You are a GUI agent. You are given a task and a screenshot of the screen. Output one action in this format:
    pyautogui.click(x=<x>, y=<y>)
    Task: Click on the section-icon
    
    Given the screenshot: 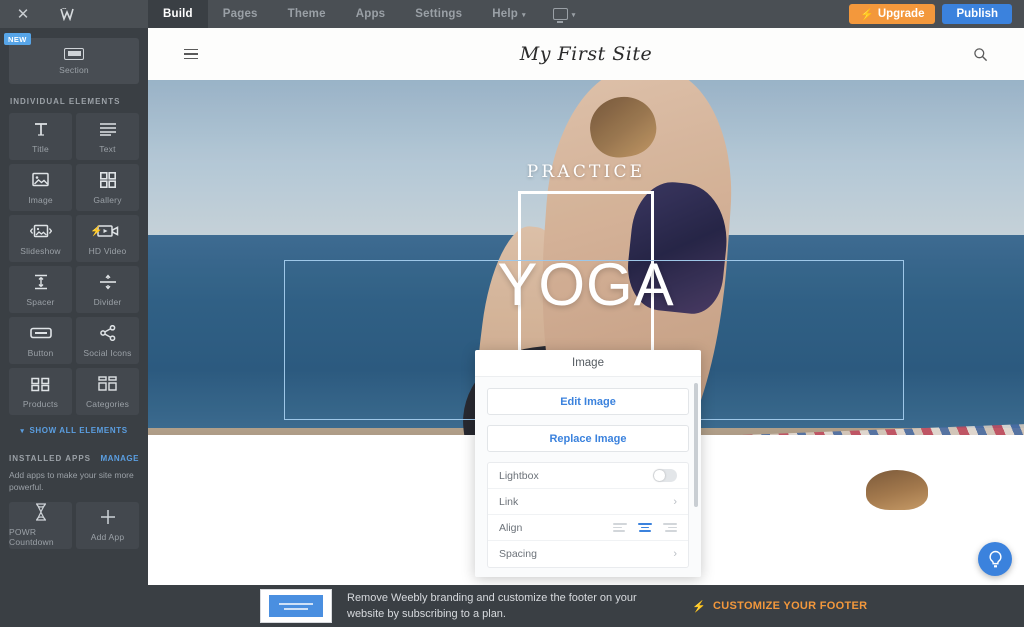 What is the action you would take?
    pyautogui.click(x=74, y=53)
    